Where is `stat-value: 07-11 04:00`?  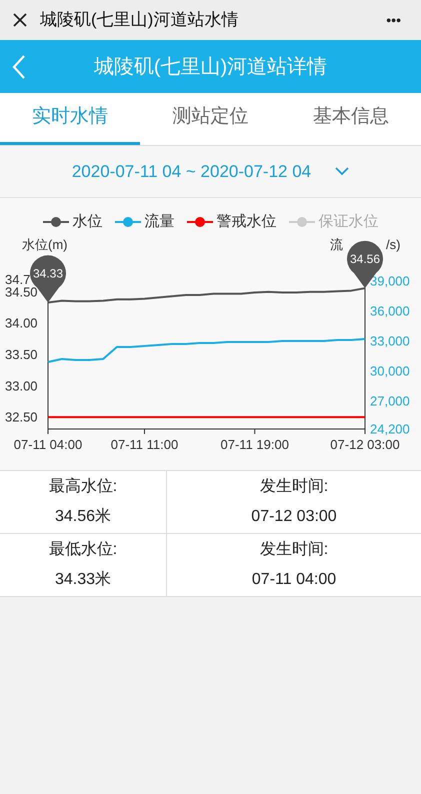 stat-value: 07-11 04:00 is located at coordinates (294, 580).